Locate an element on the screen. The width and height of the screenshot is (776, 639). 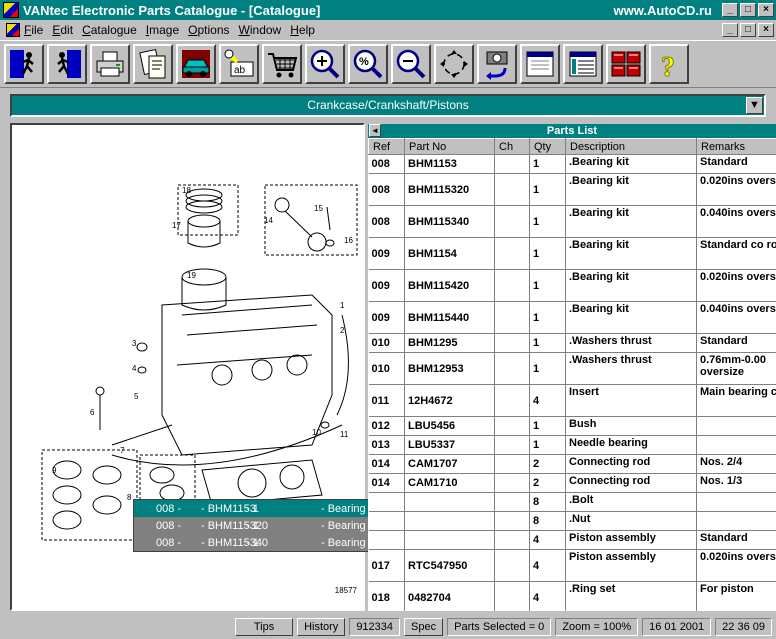
table-row: 8 .Nut is located at coordinates (572, 521).